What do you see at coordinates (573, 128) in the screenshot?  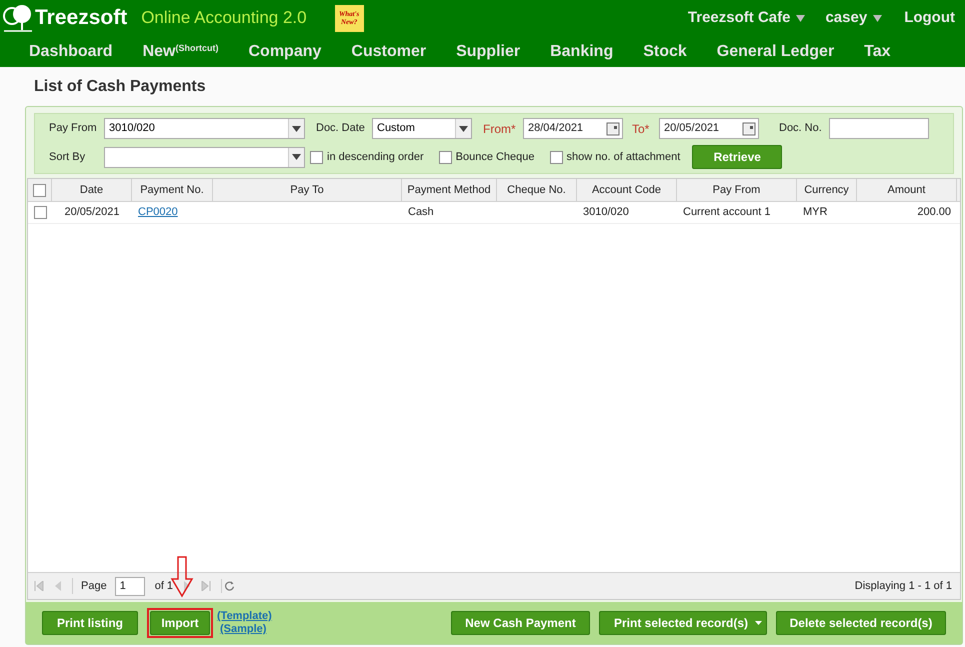 I see `from-date-field: 28/04/2021` at bounding box center [573, 128].